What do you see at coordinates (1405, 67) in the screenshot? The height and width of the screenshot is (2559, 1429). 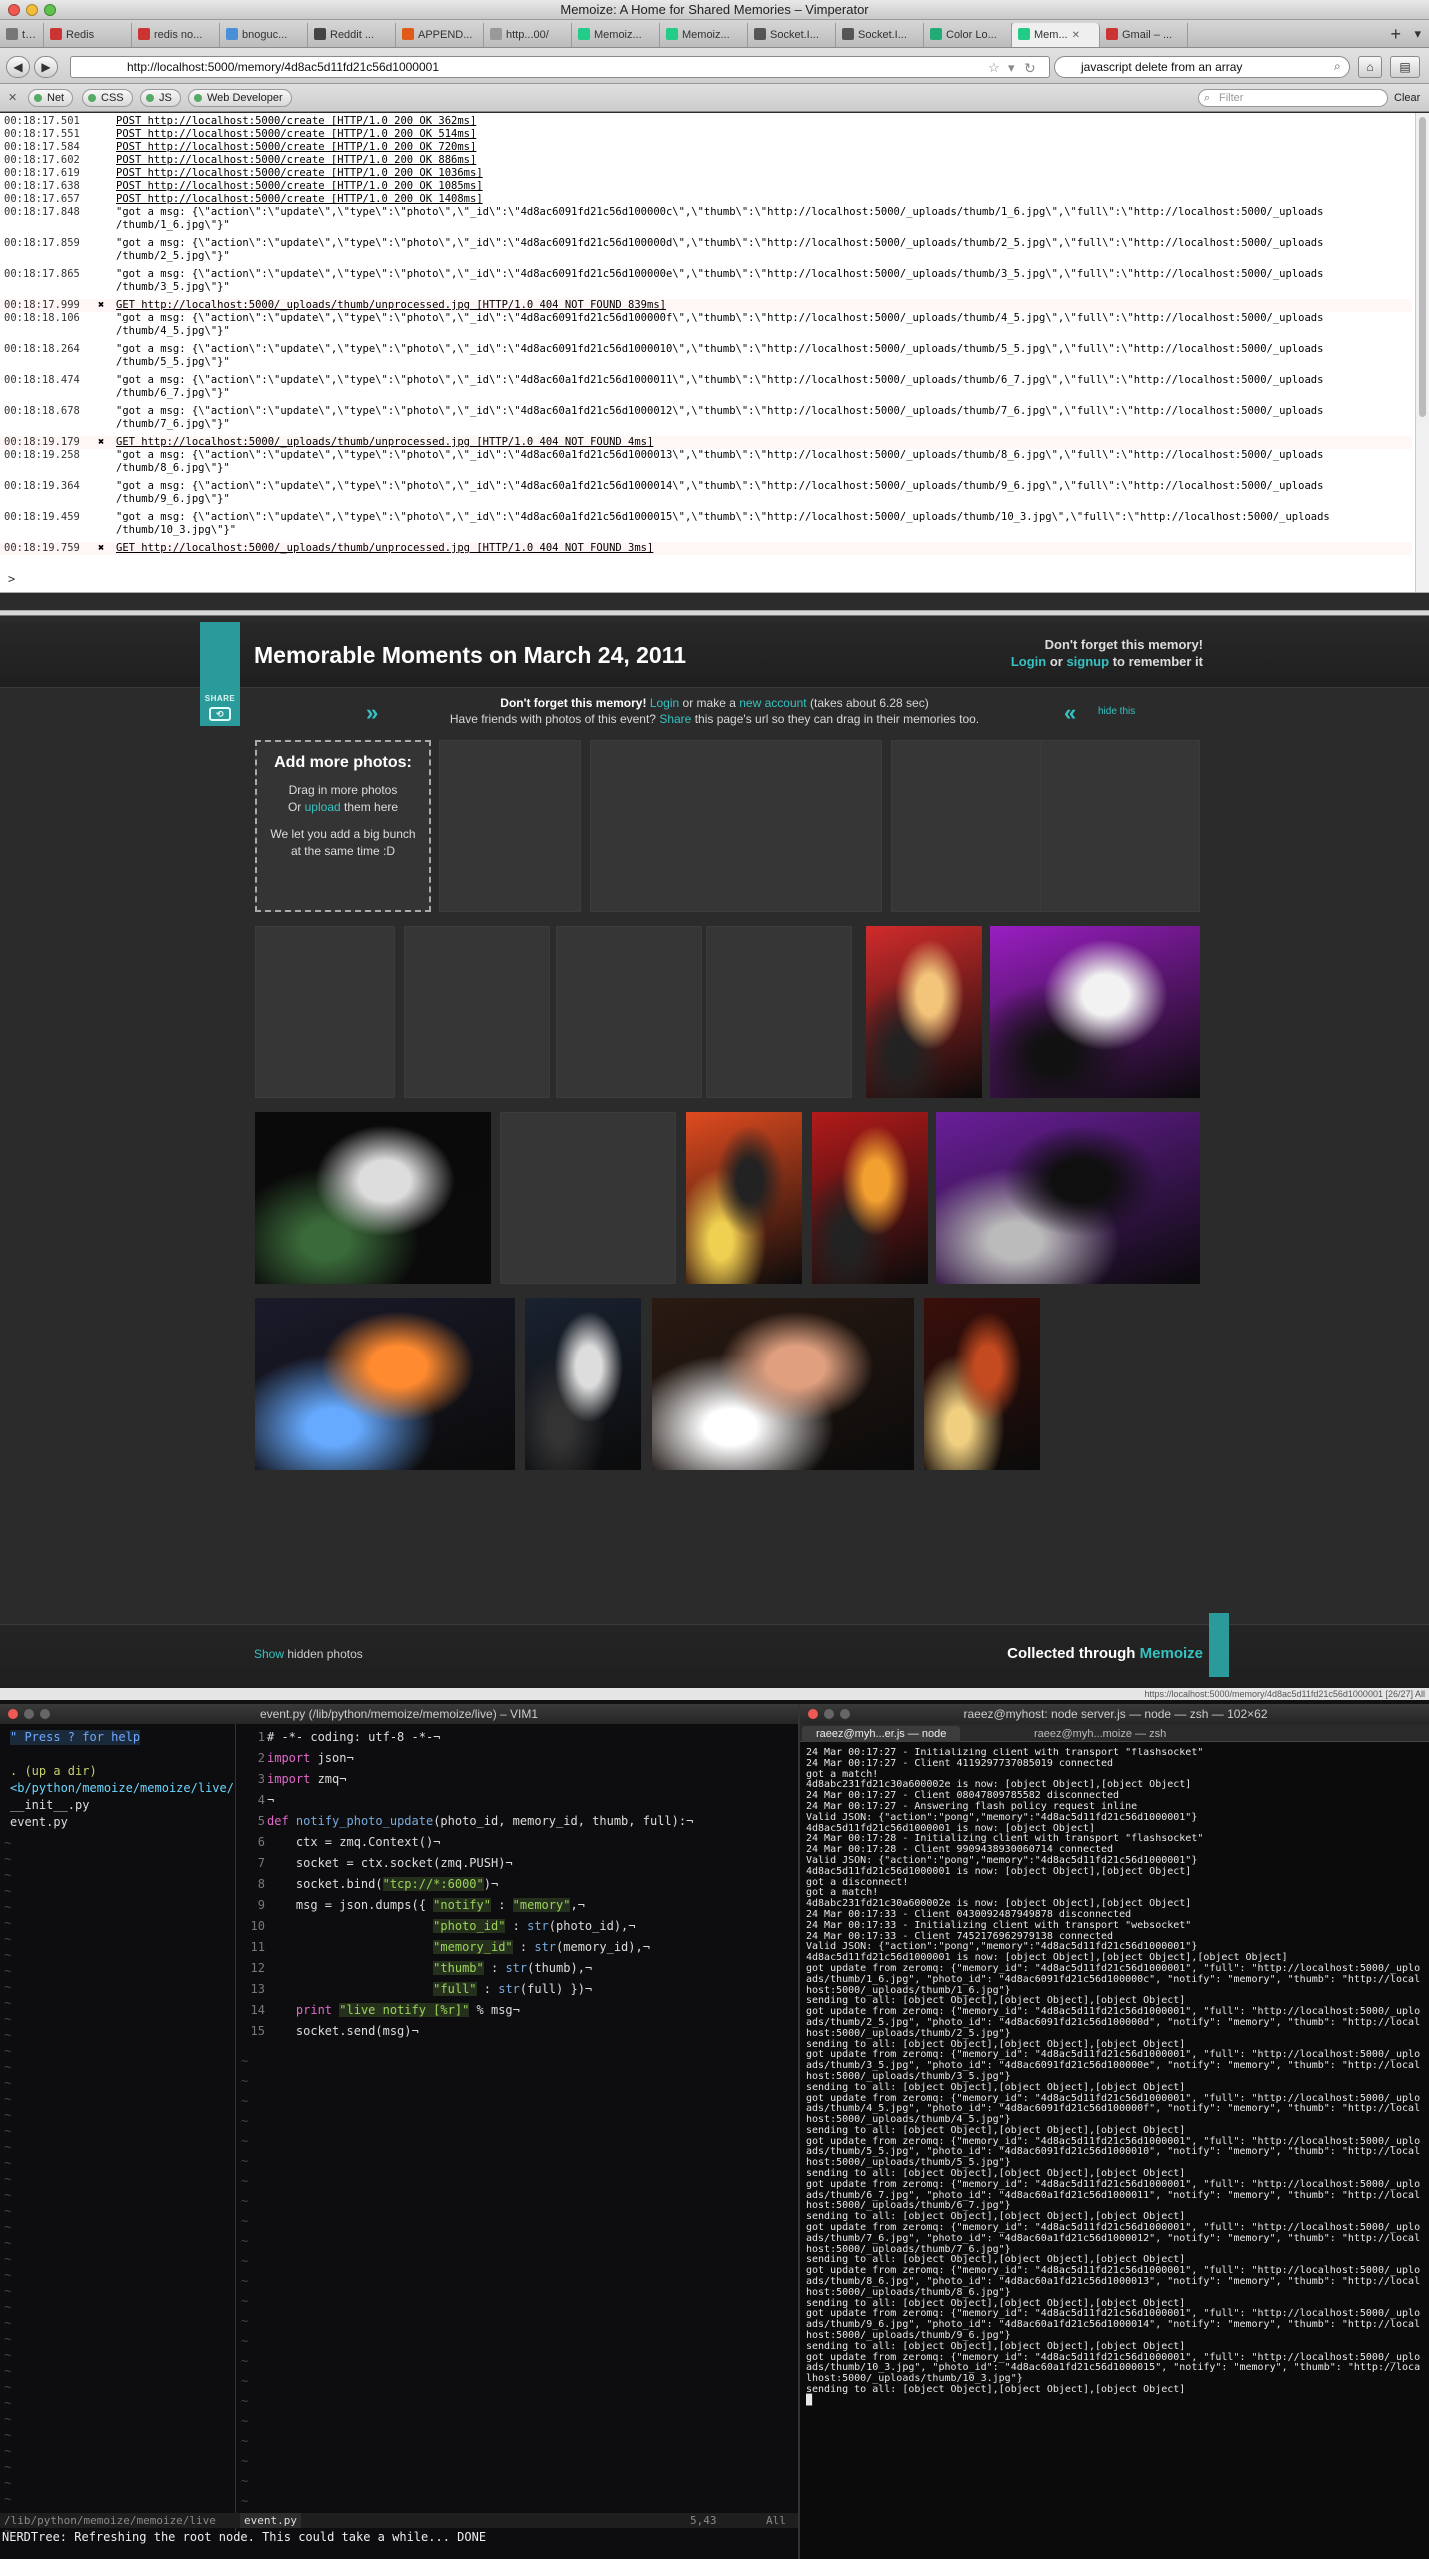 I see `menu-icon: ▤` at bounding box center [1405, 67].